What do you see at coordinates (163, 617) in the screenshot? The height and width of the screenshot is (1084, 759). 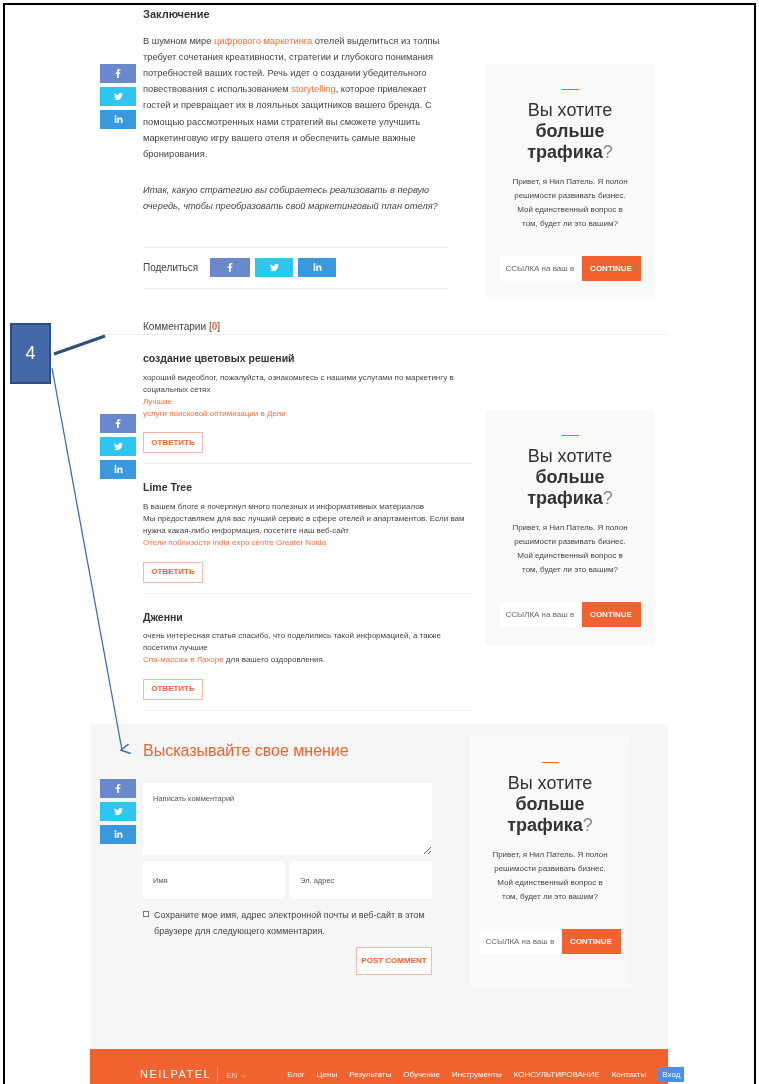 I see `comment-author: Дженни` at bounding box center [163, 617].